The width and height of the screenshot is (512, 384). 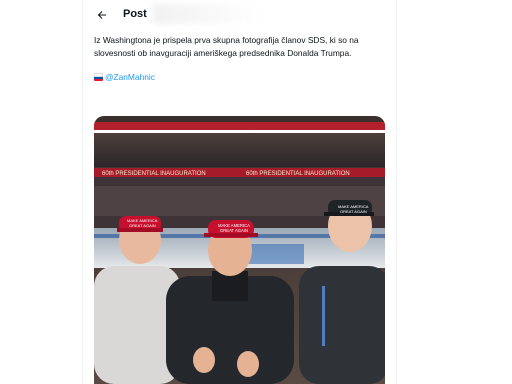 I want to click on back-button, so click(x=102, y=15).